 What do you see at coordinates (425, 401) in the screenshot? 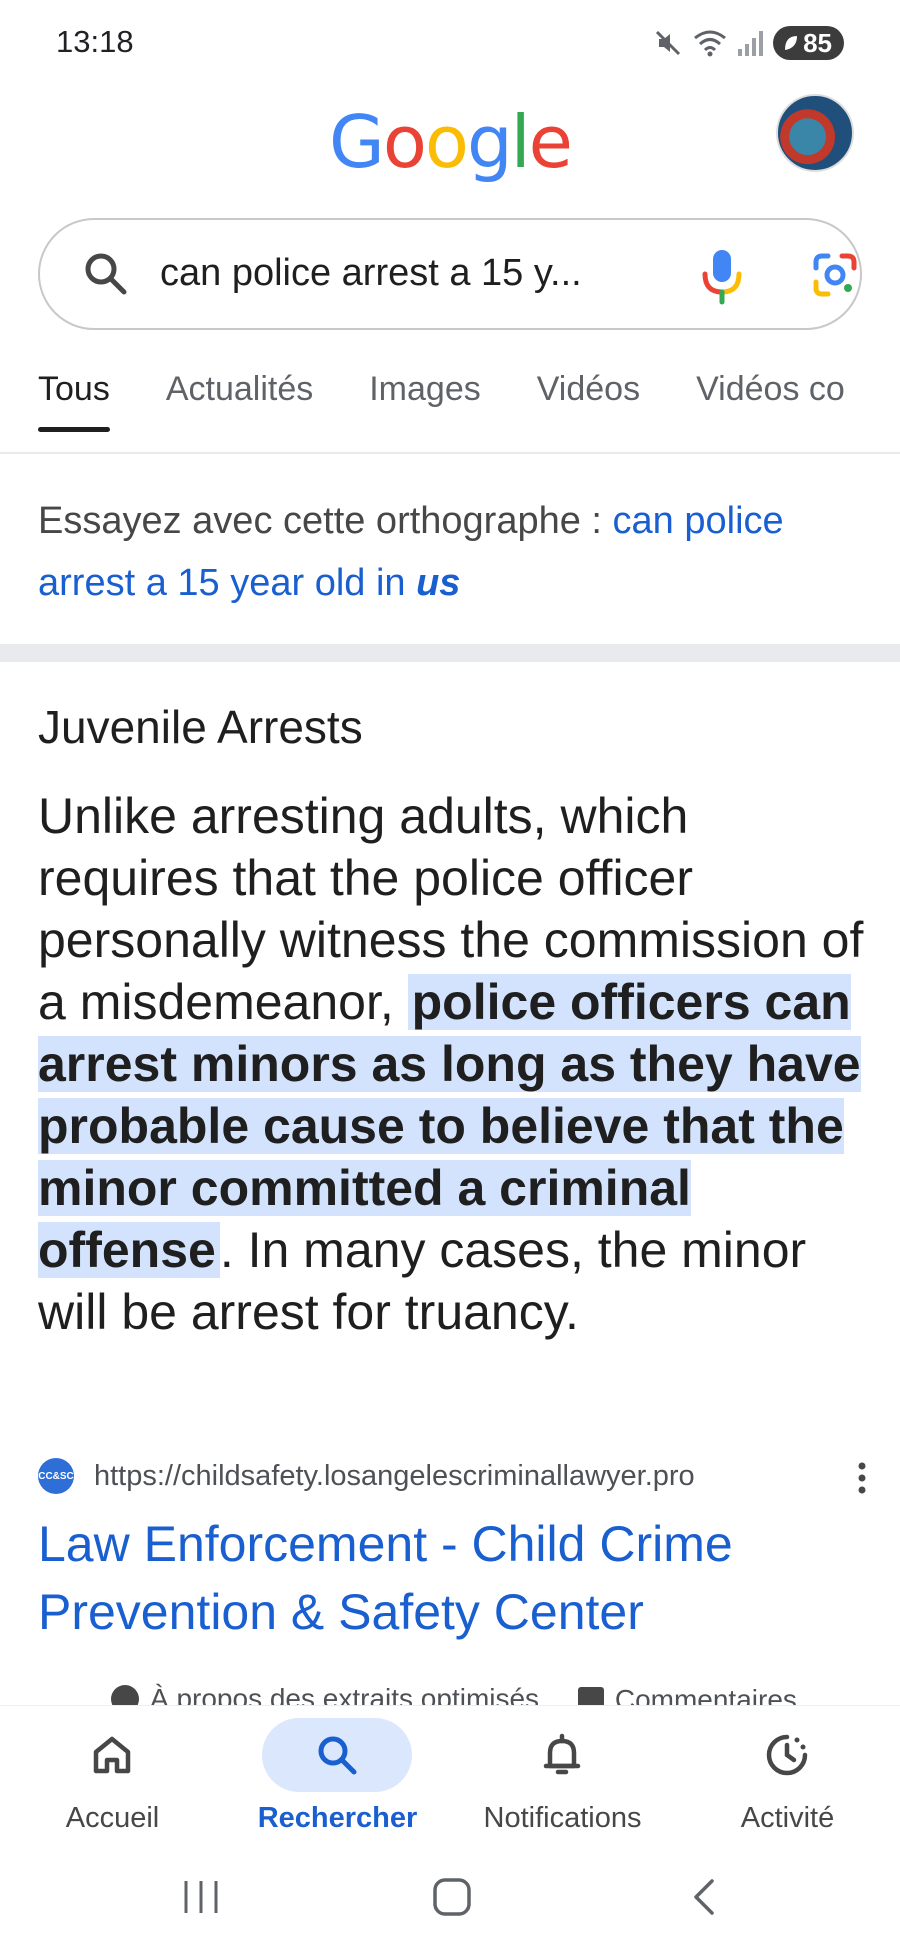
I see `tab-images: Images` at bounding box center [425, 401].